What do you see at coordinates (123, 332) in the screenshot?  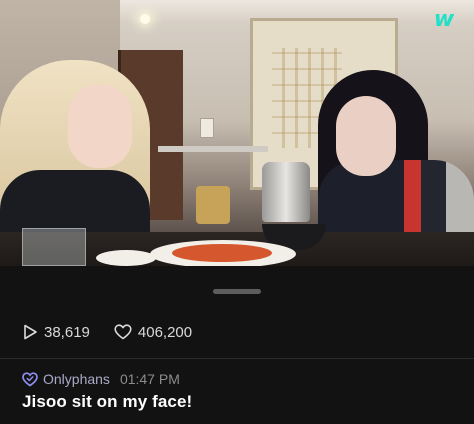 I see `heart-icon` at bounding box center [123, 332].